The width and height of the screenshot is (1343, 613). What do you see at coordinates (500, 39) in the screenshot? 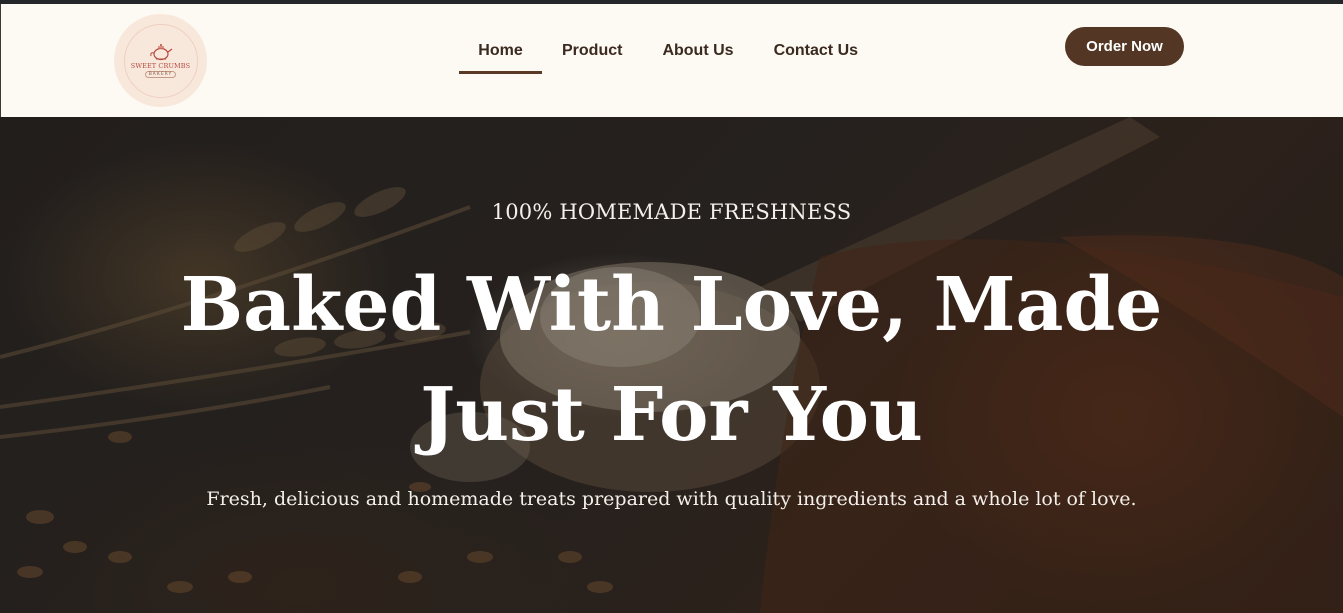
I see `nav-item-home: Home` at bounding box center [500, 39].